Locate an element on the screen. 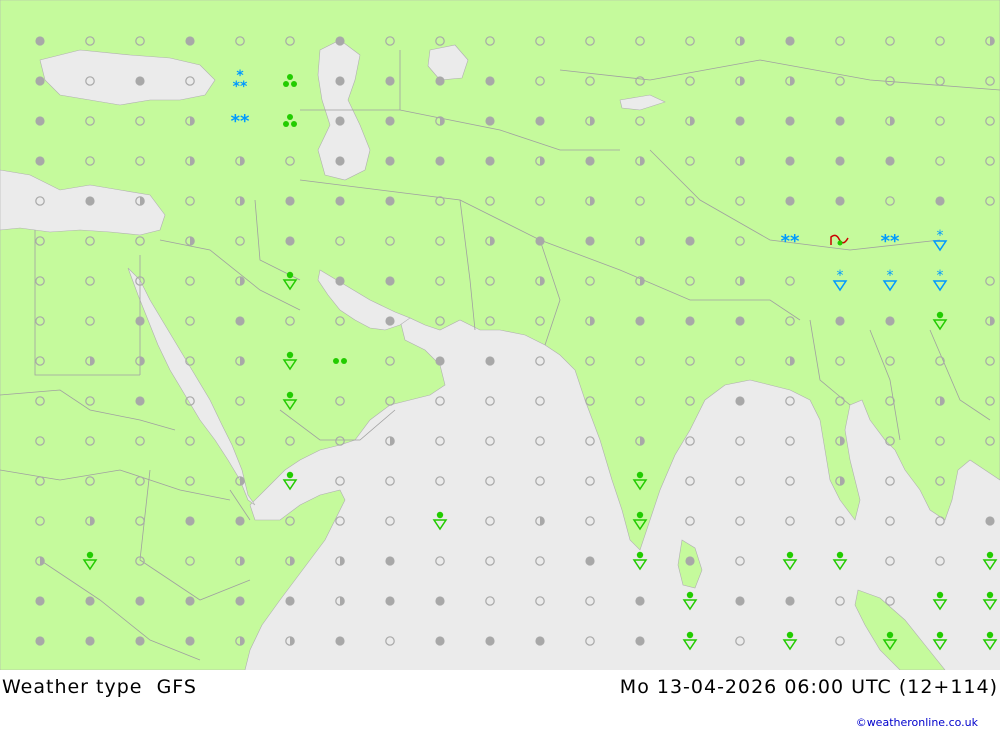 The width and height of the screenshot is (1000, 733). product-name: Weather type is located at coordinates (72, 687).